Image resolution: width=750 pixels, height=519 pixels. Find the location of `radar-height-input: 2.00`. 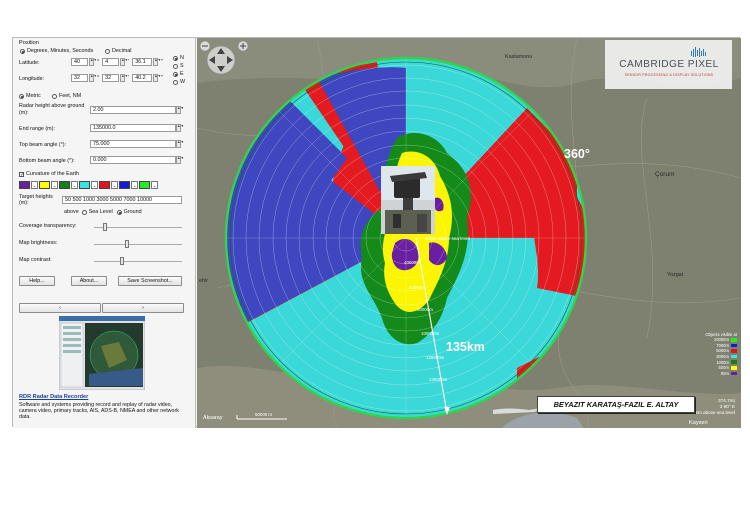

radar-height-input: 2.00 is located at coordinates (133, 110).